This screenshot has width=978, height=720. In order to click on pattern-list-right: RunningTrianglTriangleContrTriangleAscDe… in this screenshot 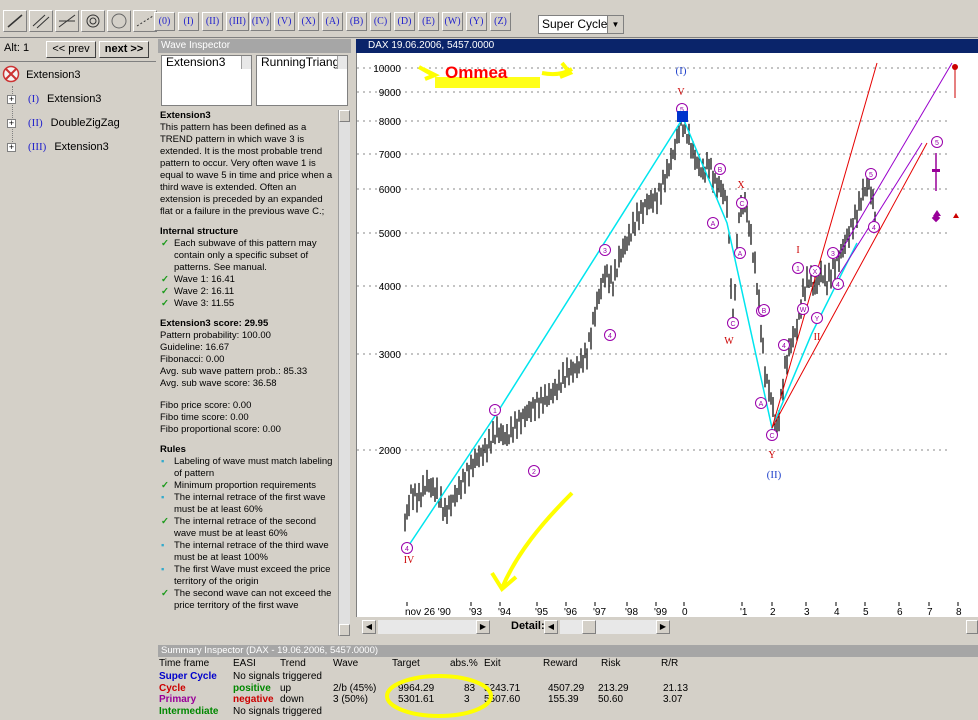, I will do `click(302, 80)`.